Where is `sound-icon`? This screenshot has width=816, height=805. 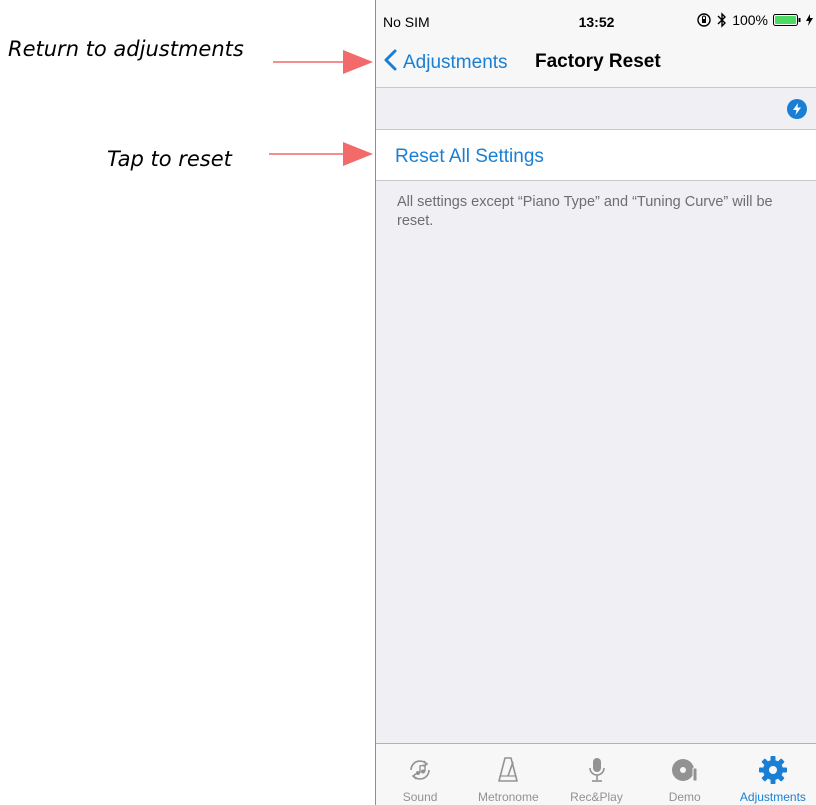 sound-icon is located at coordinates (420, 770).